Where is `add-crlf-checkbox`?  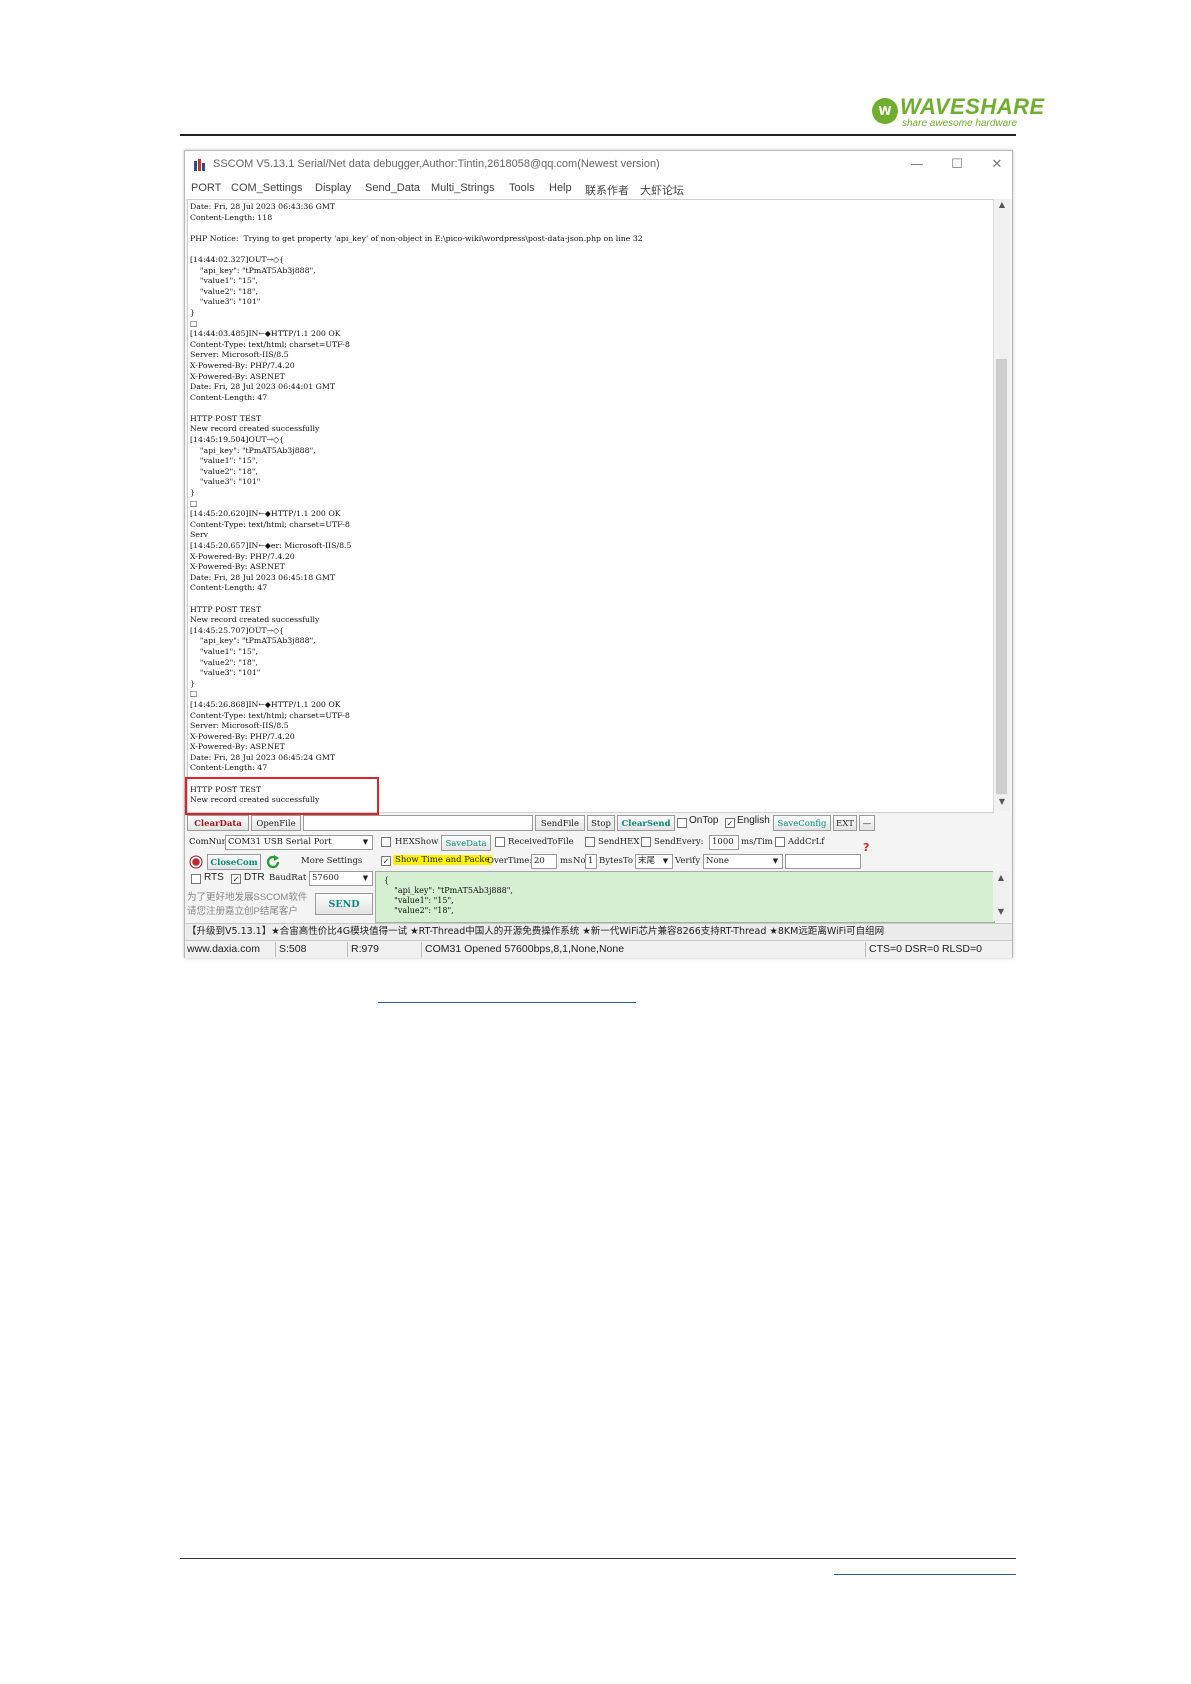 add-crlf-checkbox is located at coordinates (780, 842).